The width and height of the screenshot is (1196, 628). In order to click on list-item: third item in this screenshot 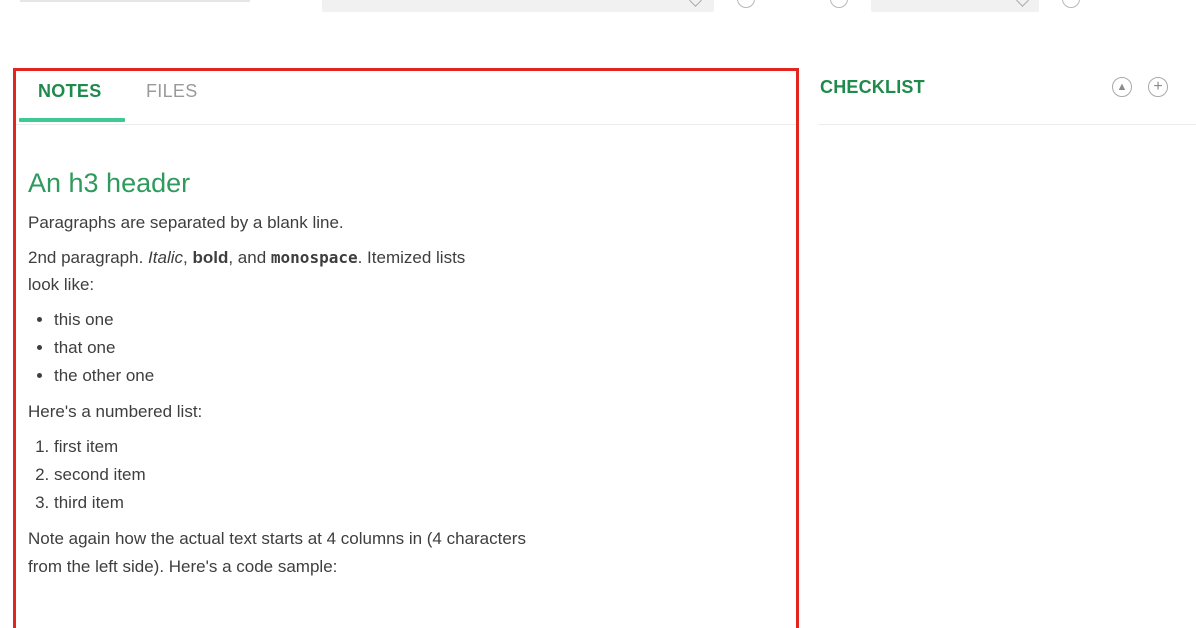, I will do `click(411, 503)`.